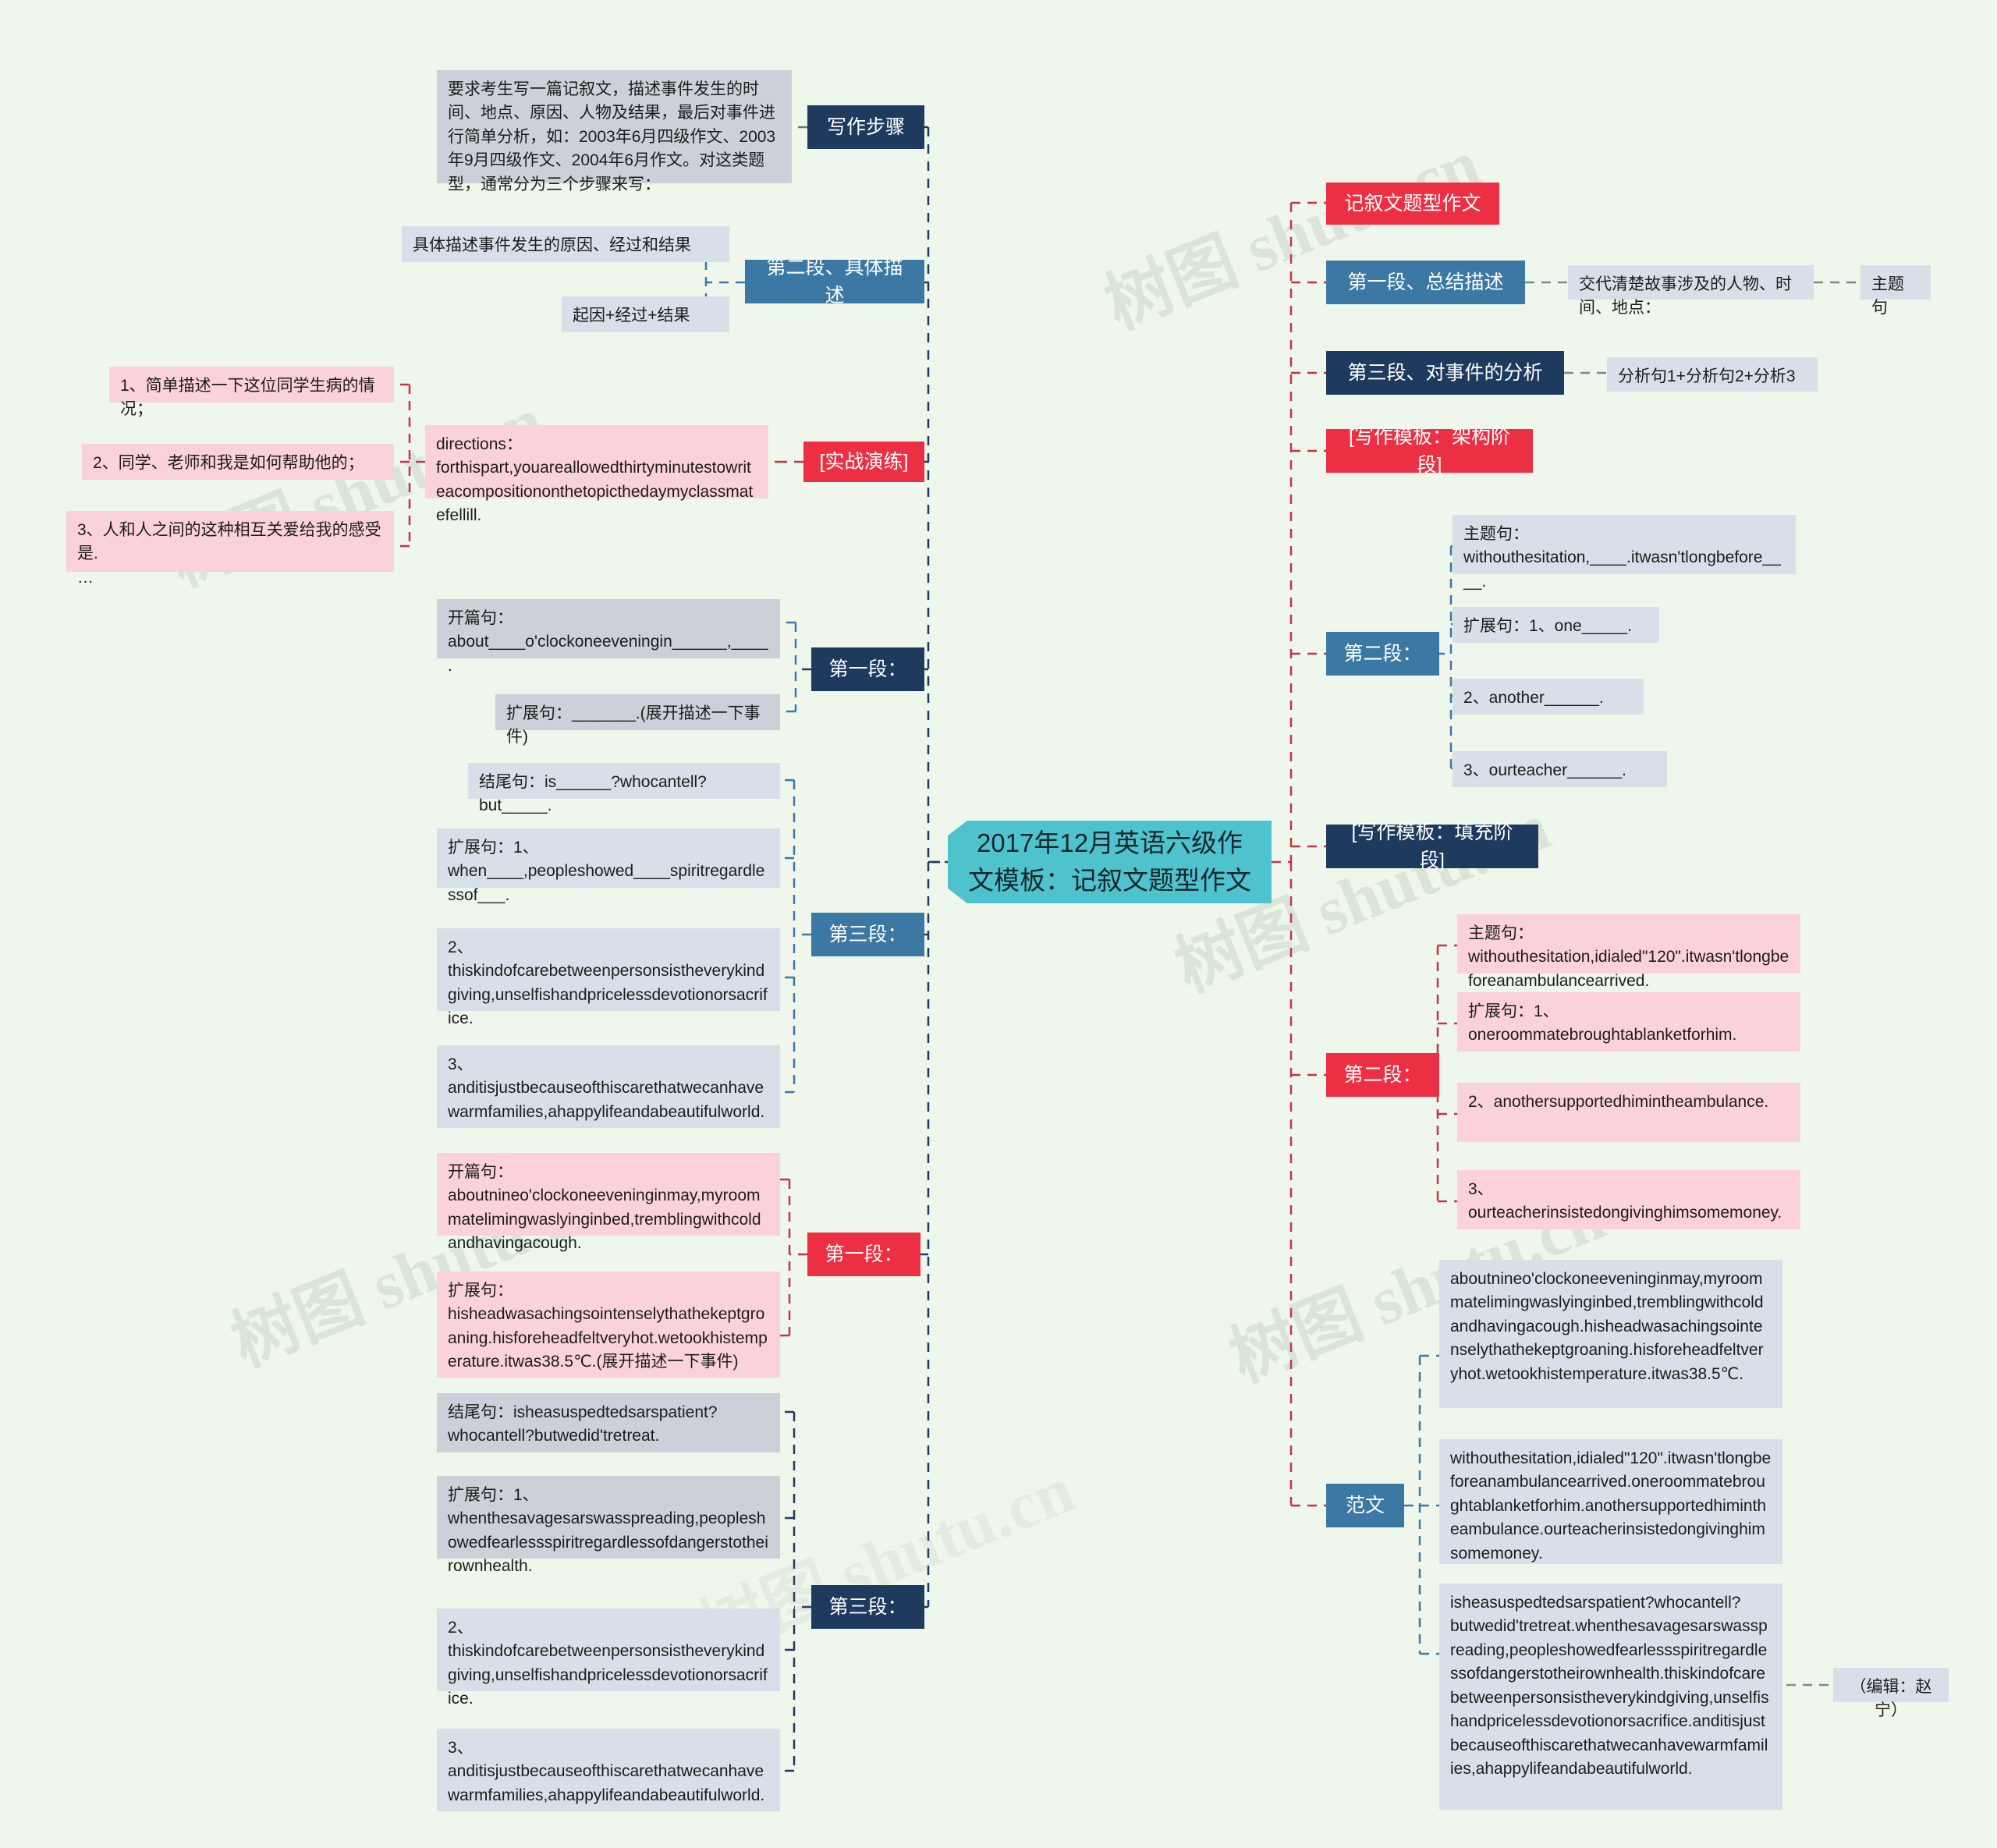 The height and width of the screenshot is (1848, 1997). I want to click on left-leaf-p1-expand-blank: 扩展句：_______.(展开描述一下事件), so click(637, 720).